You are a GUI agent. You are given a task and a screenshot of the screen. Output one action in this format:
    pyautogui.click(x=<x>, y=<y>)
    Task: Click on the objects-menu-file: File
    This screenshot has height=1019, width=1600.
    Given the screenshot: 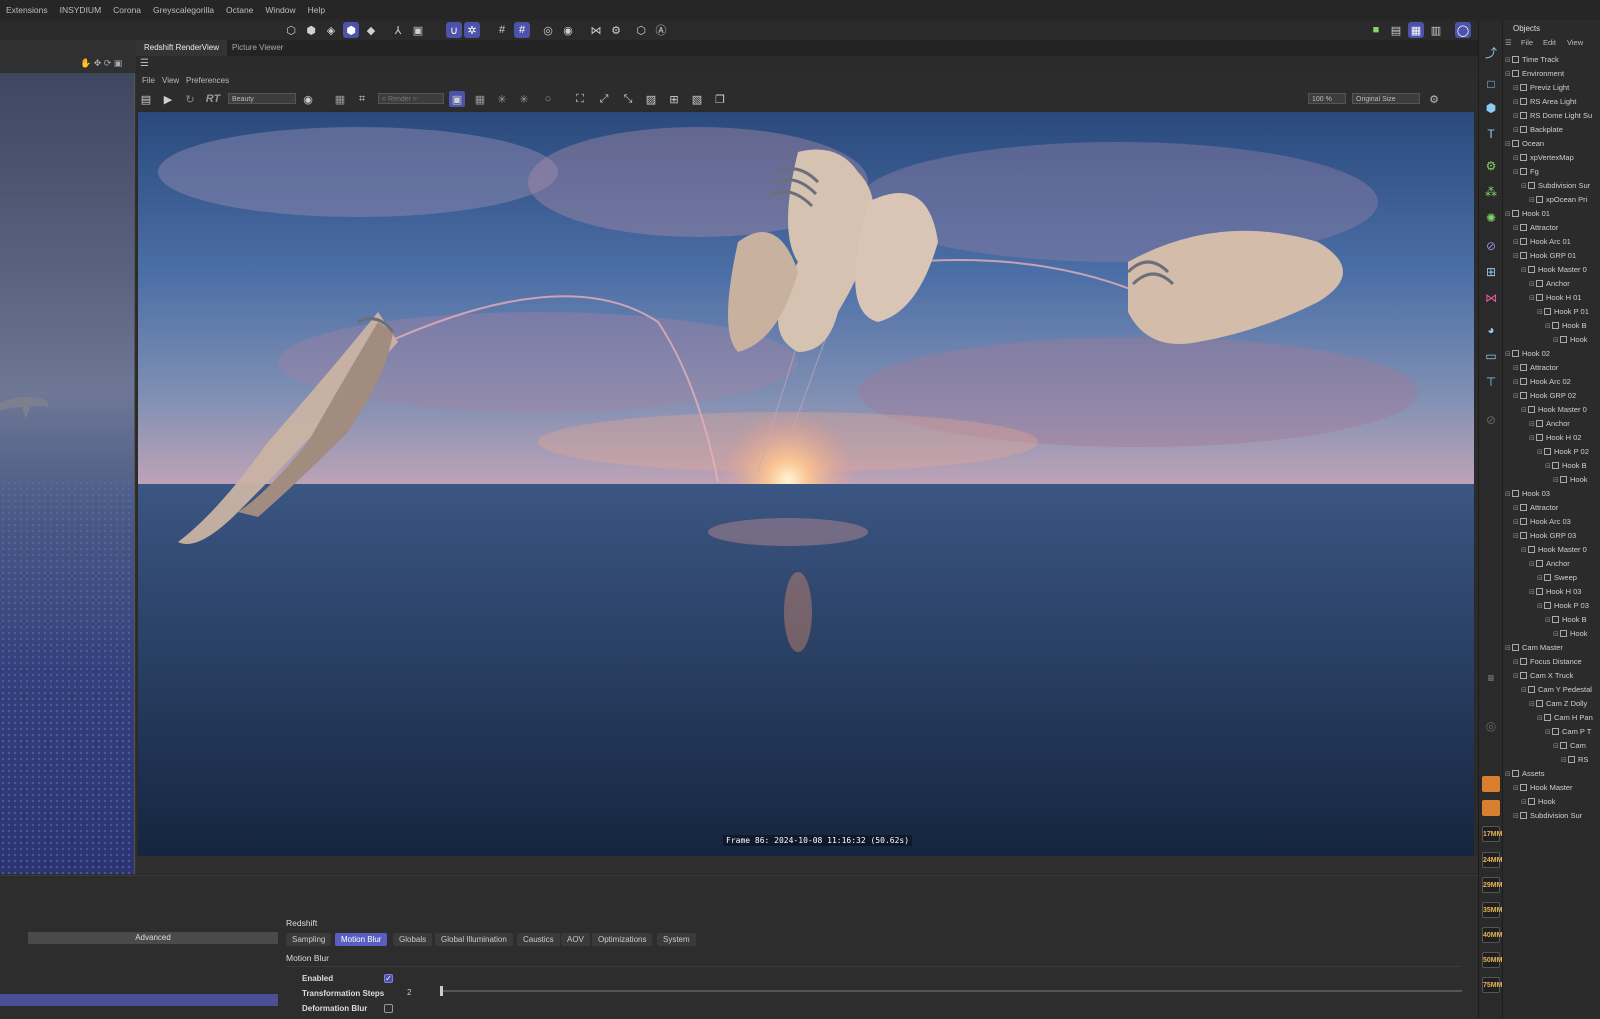 What is the action you would take?
    pyautogui.click(x=1527, y=42)
    